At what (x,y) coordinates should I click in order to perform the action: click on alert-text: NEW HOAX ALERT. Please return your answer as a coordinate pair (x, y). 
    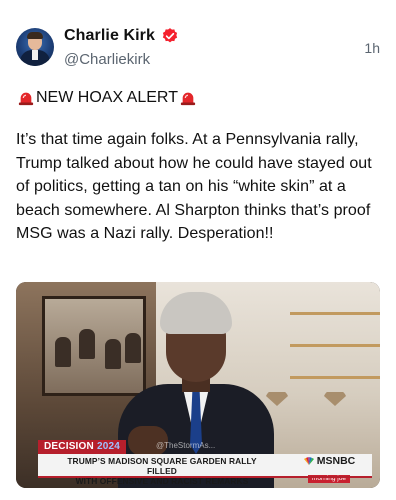
    Looking at the image, I should click on (107, 97).